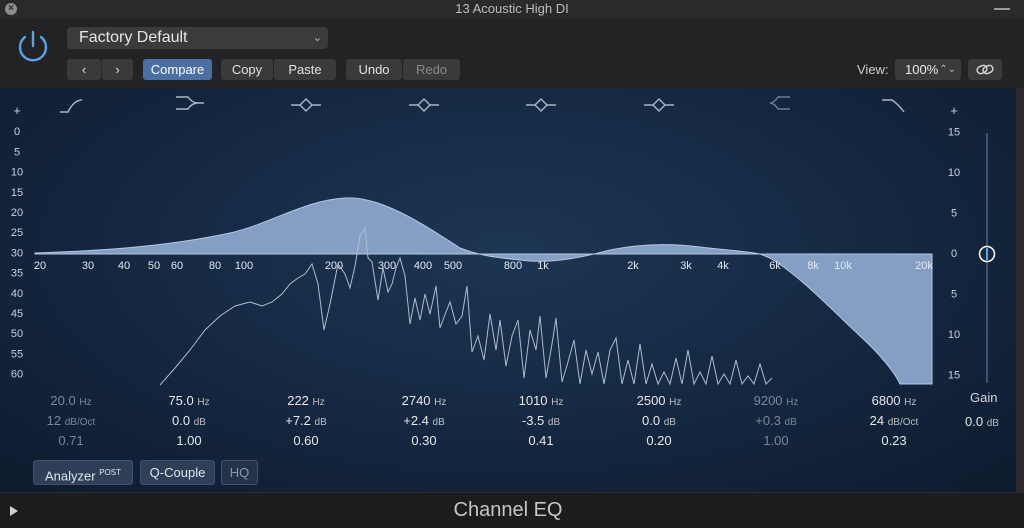  I want to click on power-icon, so click(33, 47).